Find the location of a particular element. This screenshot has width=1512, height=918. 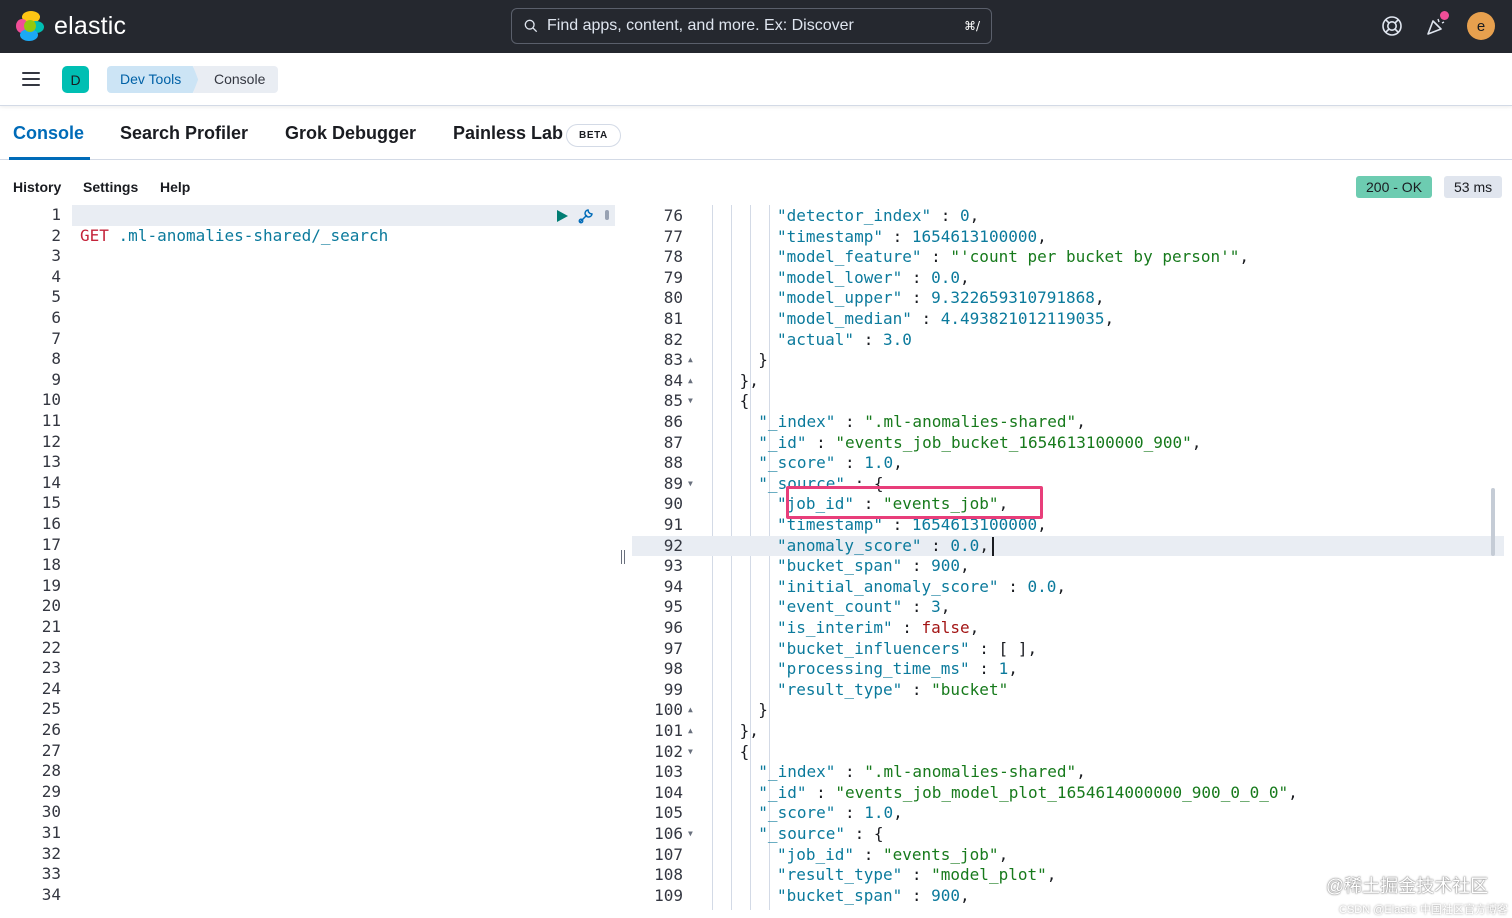

code-token: "processing_time_ms" is located at coordinates (873, 669).